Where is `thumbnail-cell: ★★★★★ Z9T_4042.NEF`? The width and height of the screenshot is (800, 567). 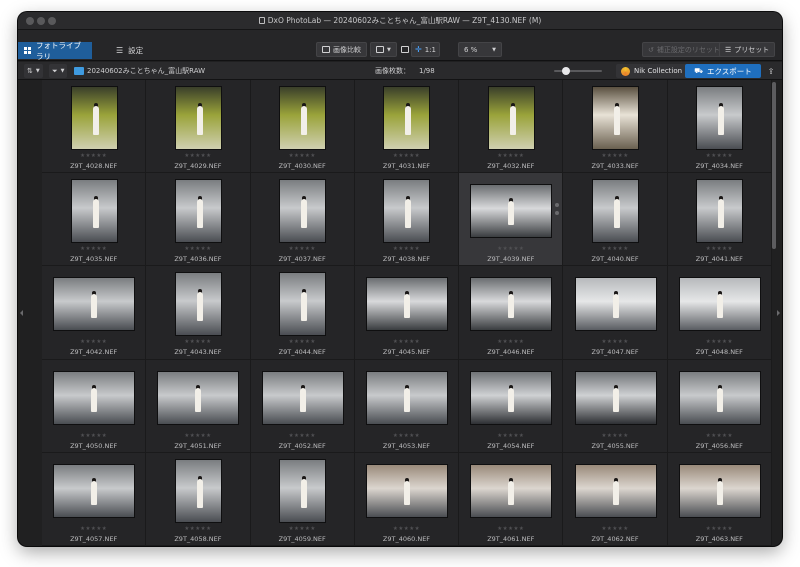 thumbnail-cell: ★★★★★ Z9T_4042.NEF is located at coordinates (94, 313).